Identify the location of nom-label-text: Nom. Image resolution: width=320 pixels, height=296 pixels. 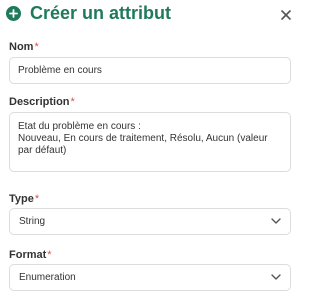
(21, 47).